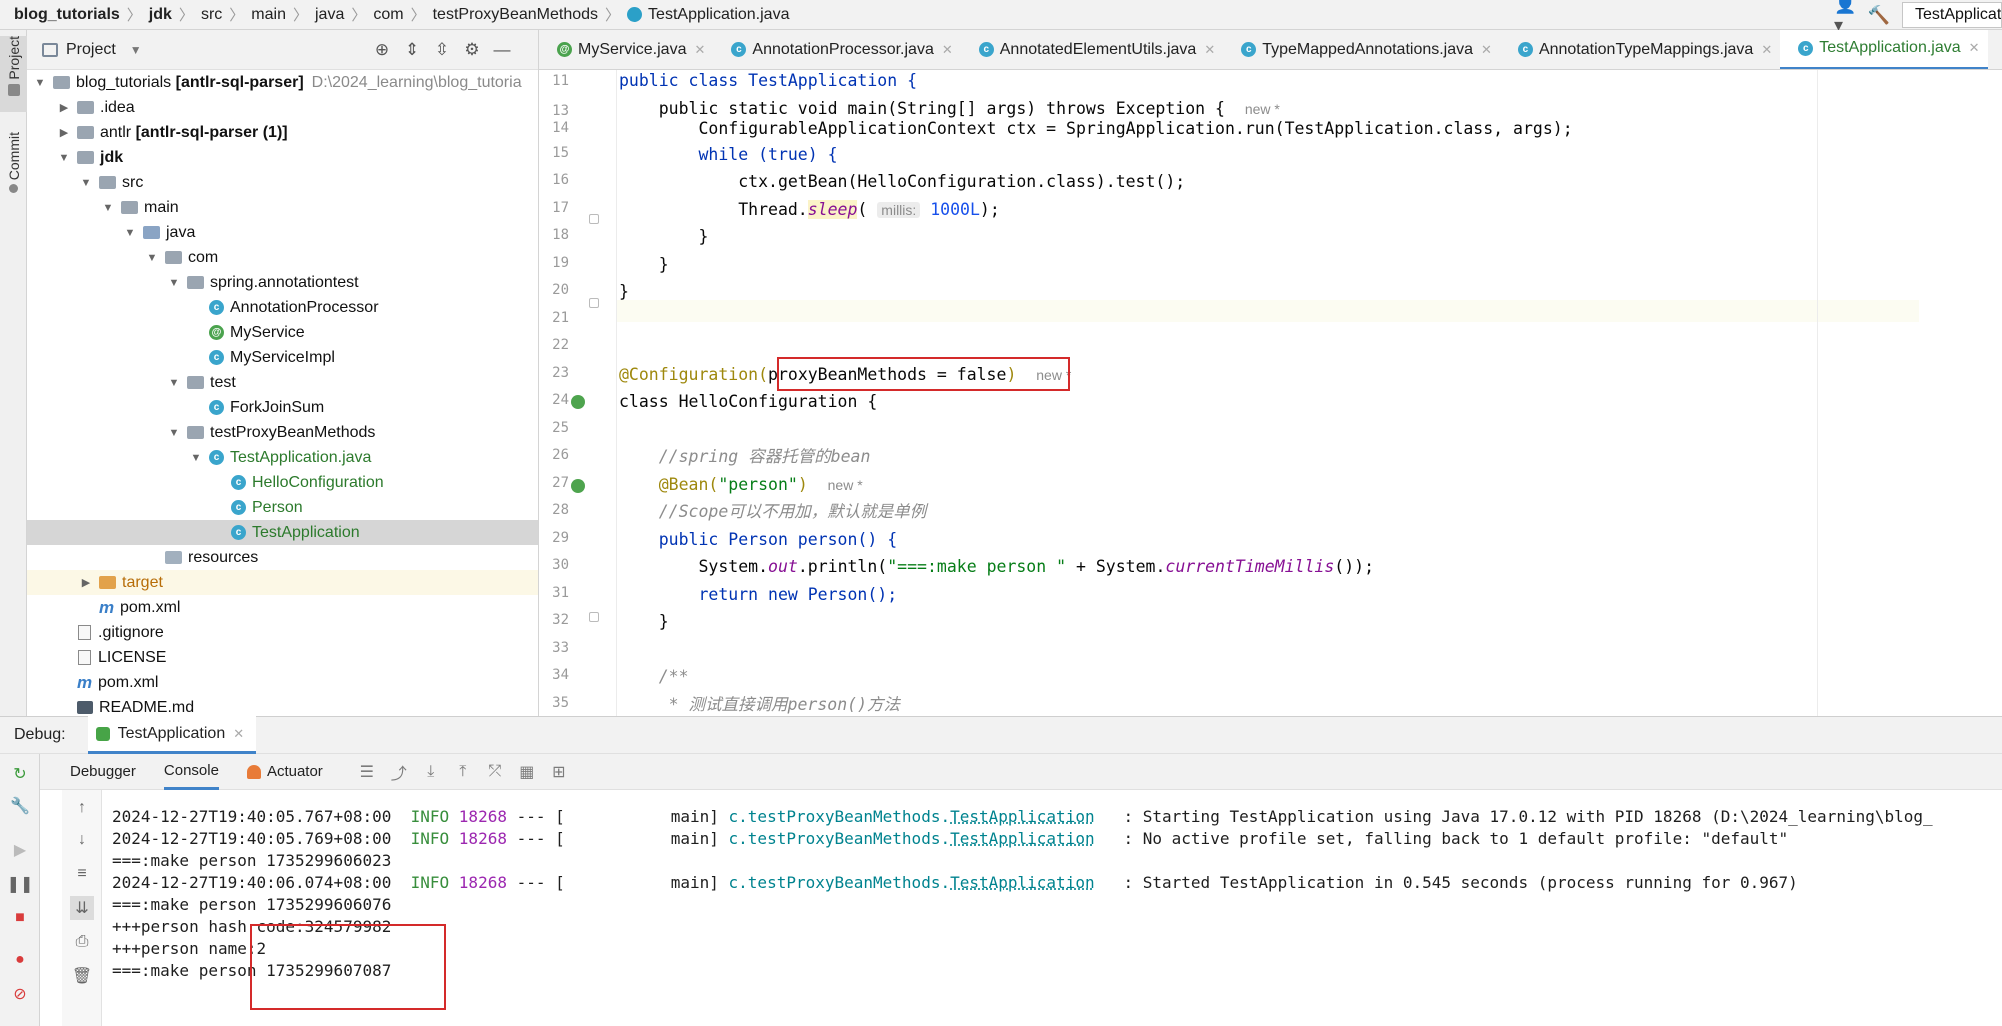 The width and height of the screenshot is (2002, 1026). I want to click on settings-wrench-icon: 🔧, so click(20, 806).